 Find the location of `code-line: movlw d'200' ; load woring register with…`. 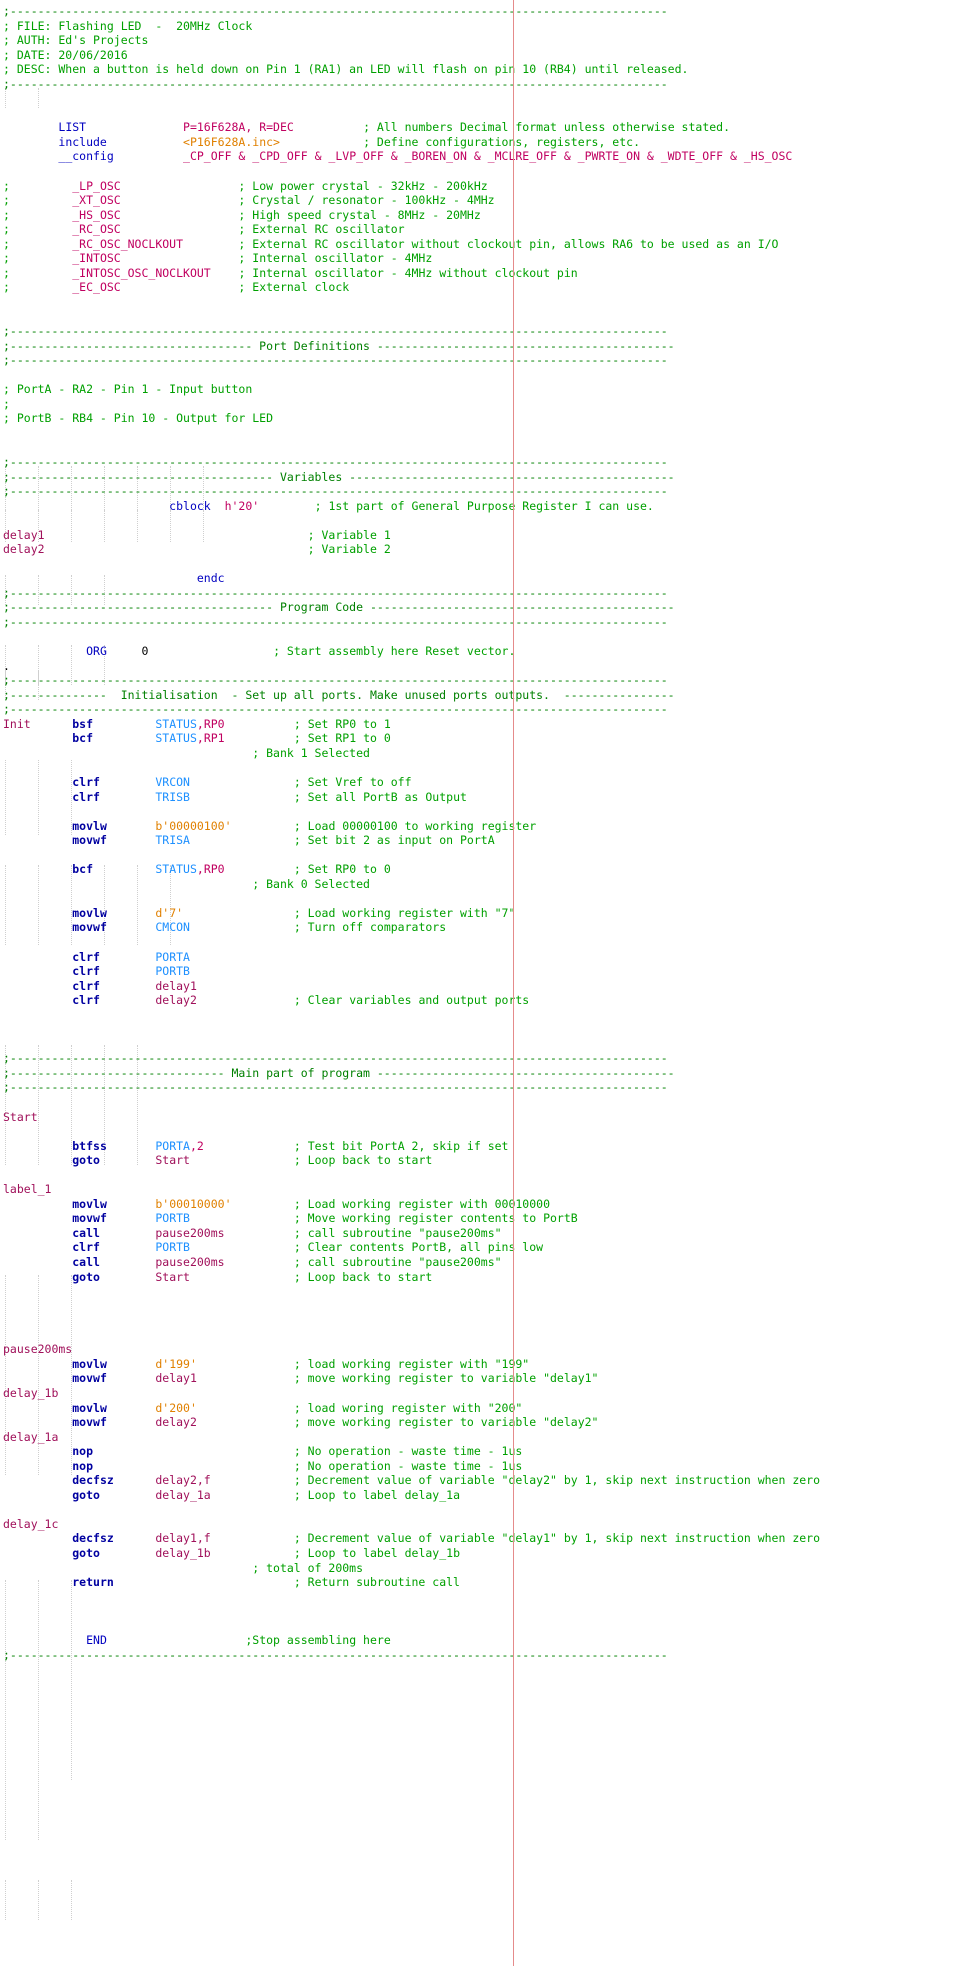

code-line: movlw d'200' ; load woring register with… is located at coordinates (480, 1408).